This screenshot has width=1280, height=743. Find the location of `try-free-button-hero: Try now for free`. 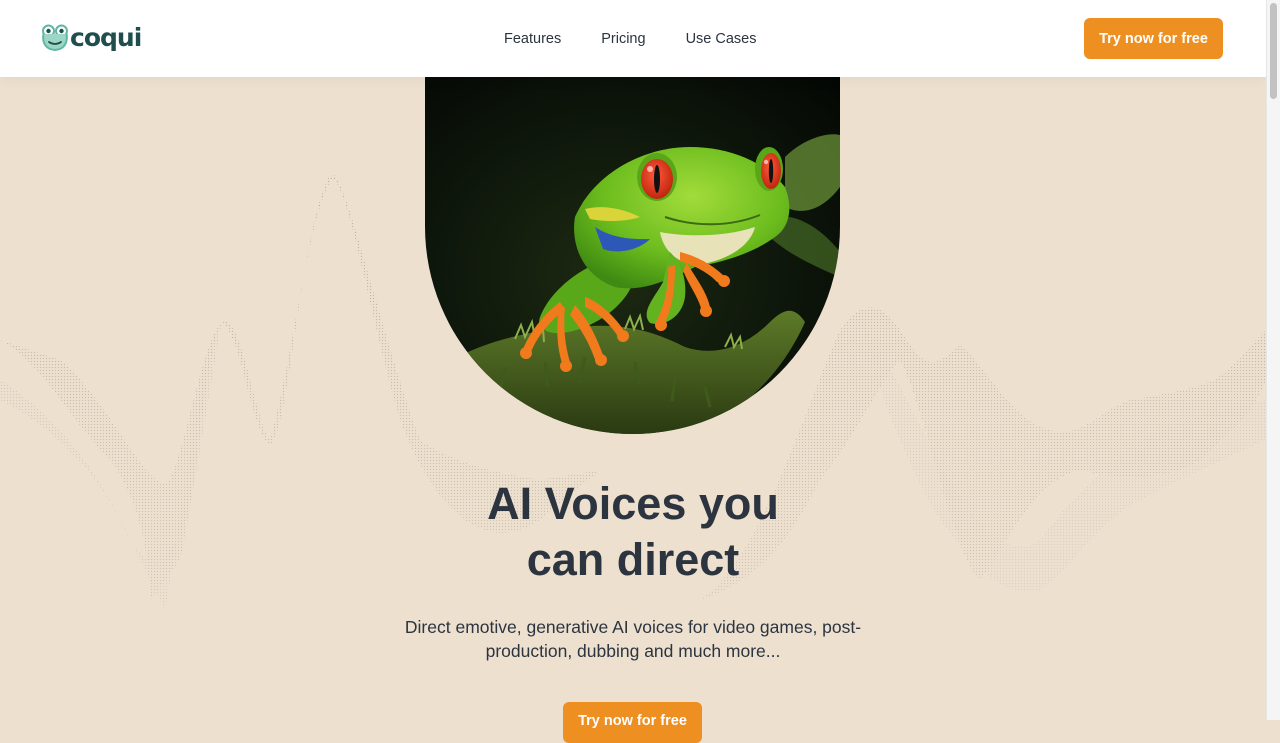

try-free-button-hero: Try now for free is located at coordinates (632, 722).